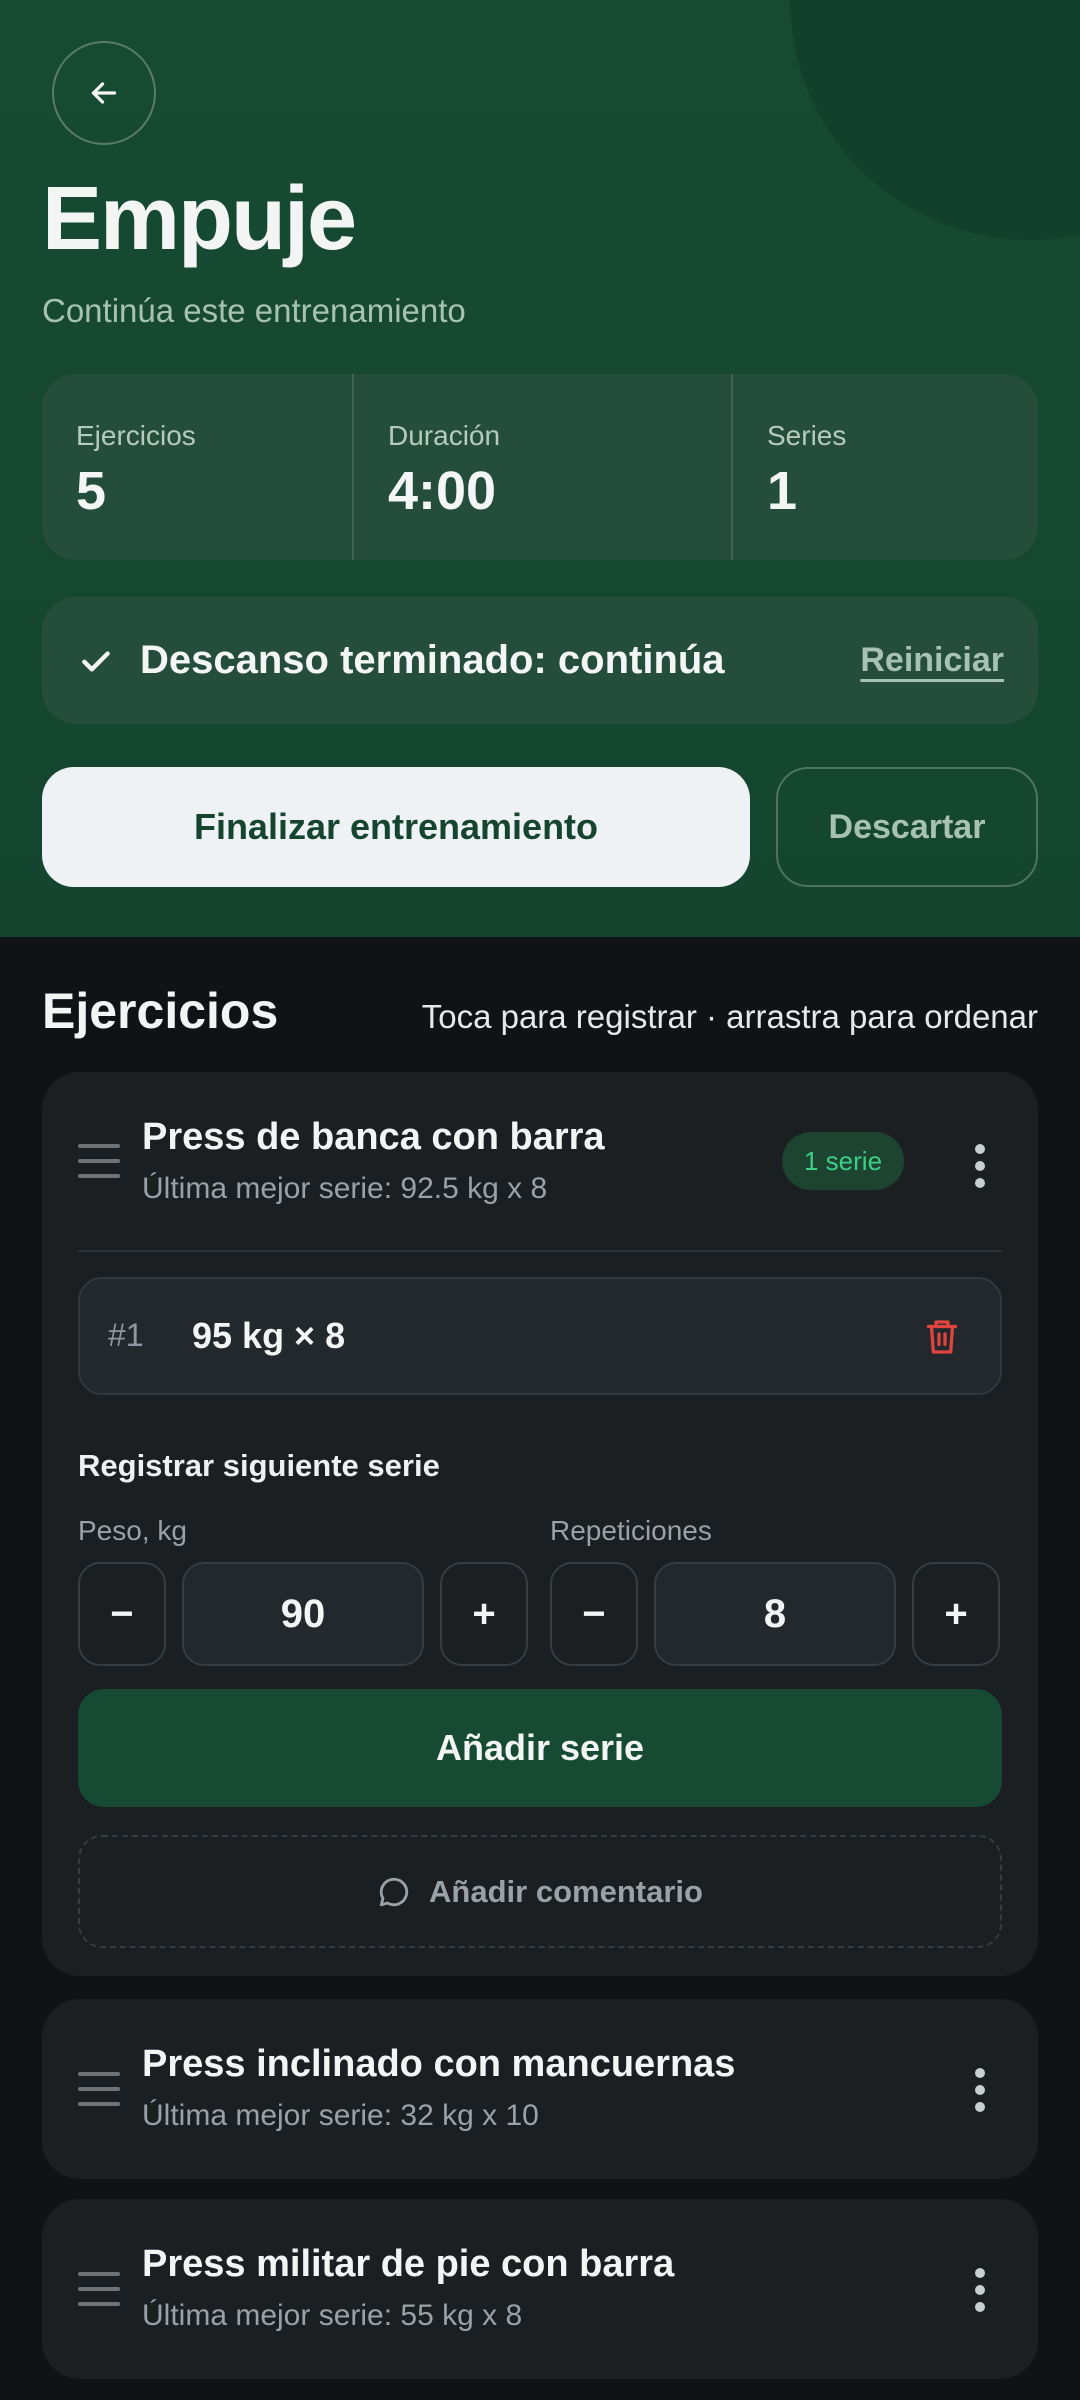  I want to click on stat-value: 4:00, so click(442, 491).